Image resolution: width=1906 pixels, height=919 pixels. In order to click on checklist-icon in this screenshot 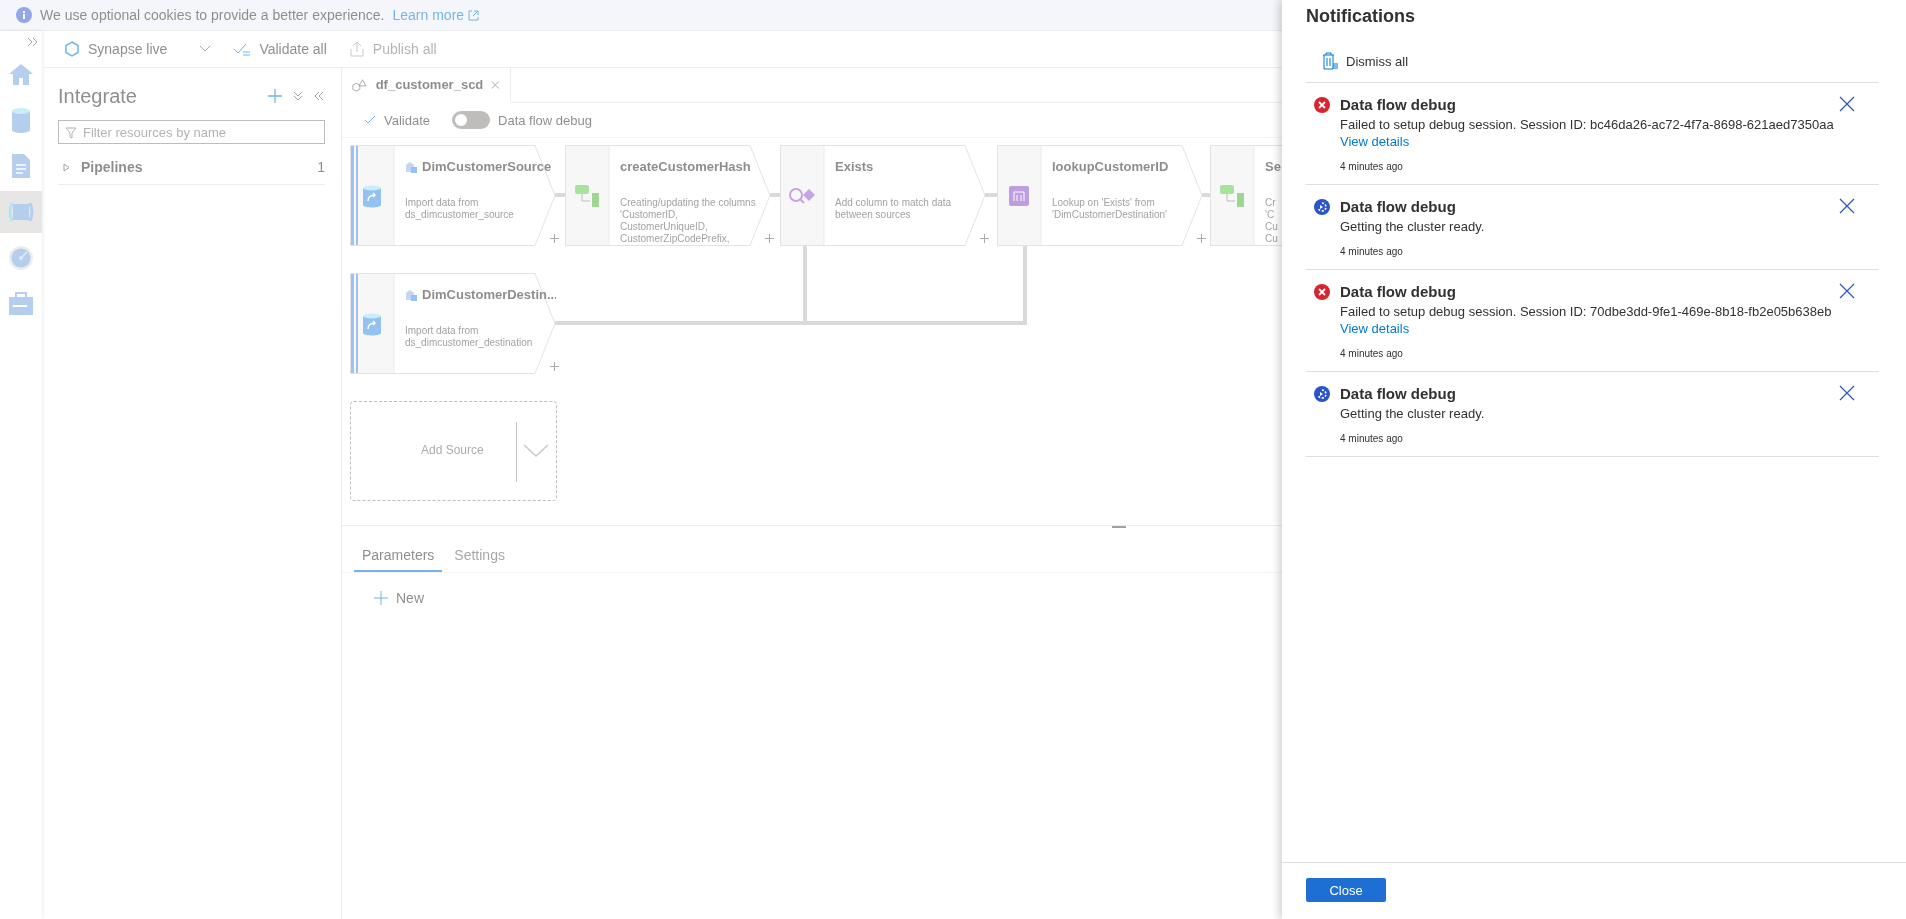, I will do `click(242, 49)`.